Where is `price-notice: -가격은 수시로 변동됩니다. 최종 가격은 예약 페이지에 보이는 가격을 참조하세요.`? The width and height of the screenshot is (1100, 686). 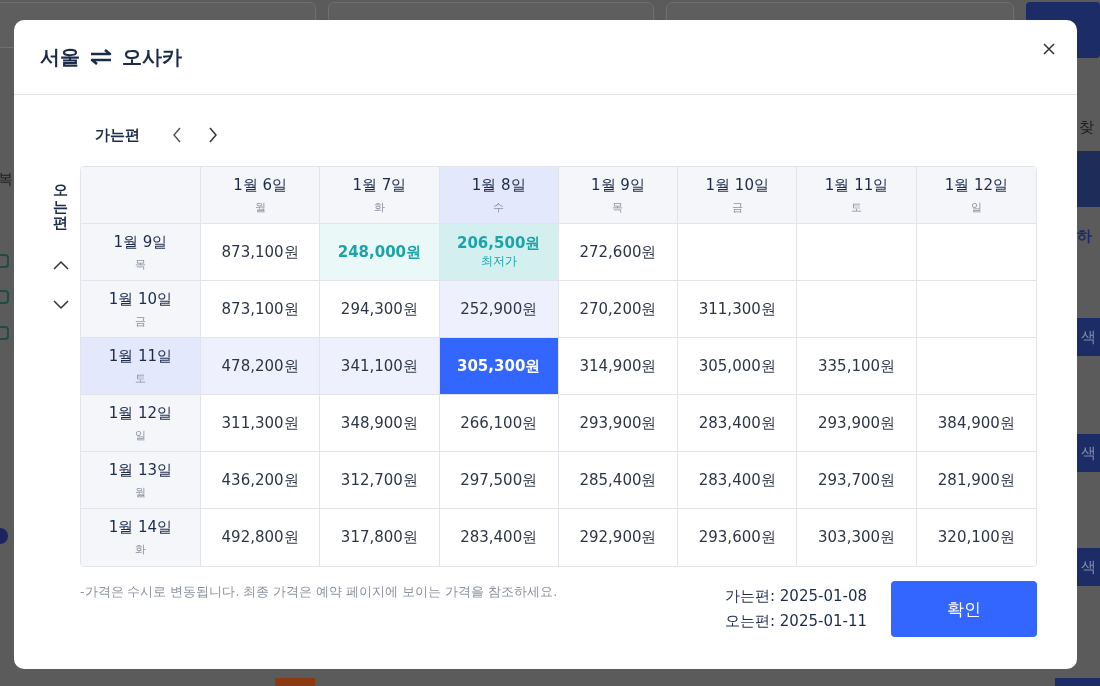
price-notice: -가격은 수시로 변동됩니다. 최종 가격은 예약 페이지에 보이는 가격을 참조하세요. is located at coordinates (319, 592).